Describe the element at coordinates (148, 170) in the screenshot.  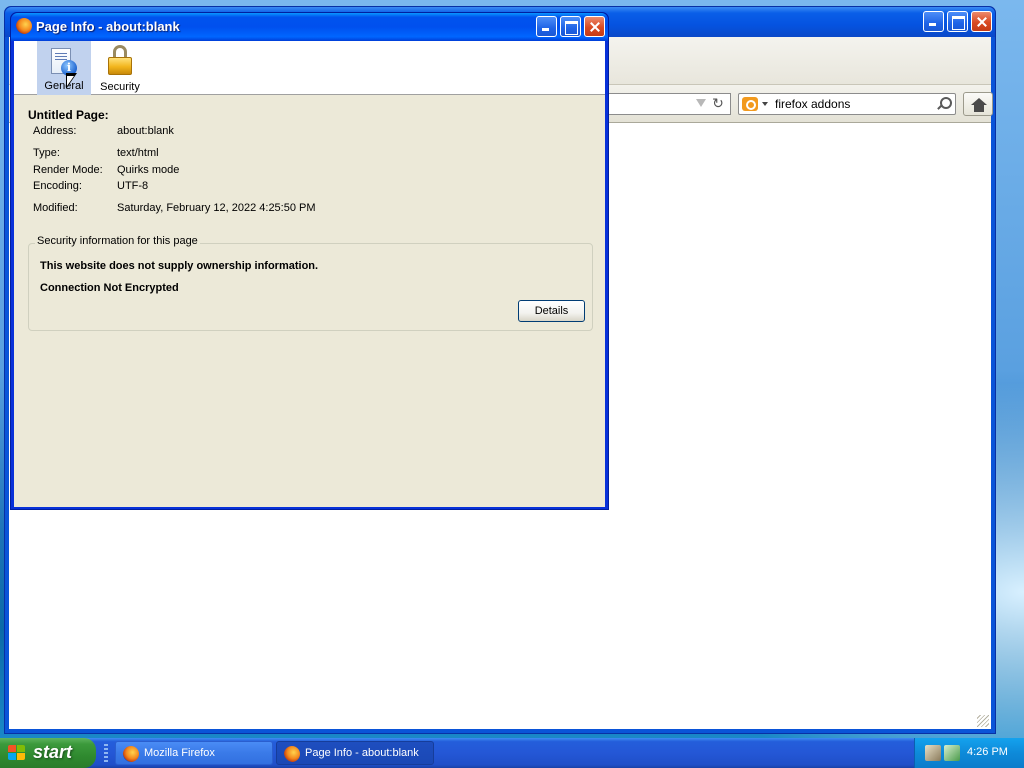
I see `render-mode-value: Quirks mode` at that location.